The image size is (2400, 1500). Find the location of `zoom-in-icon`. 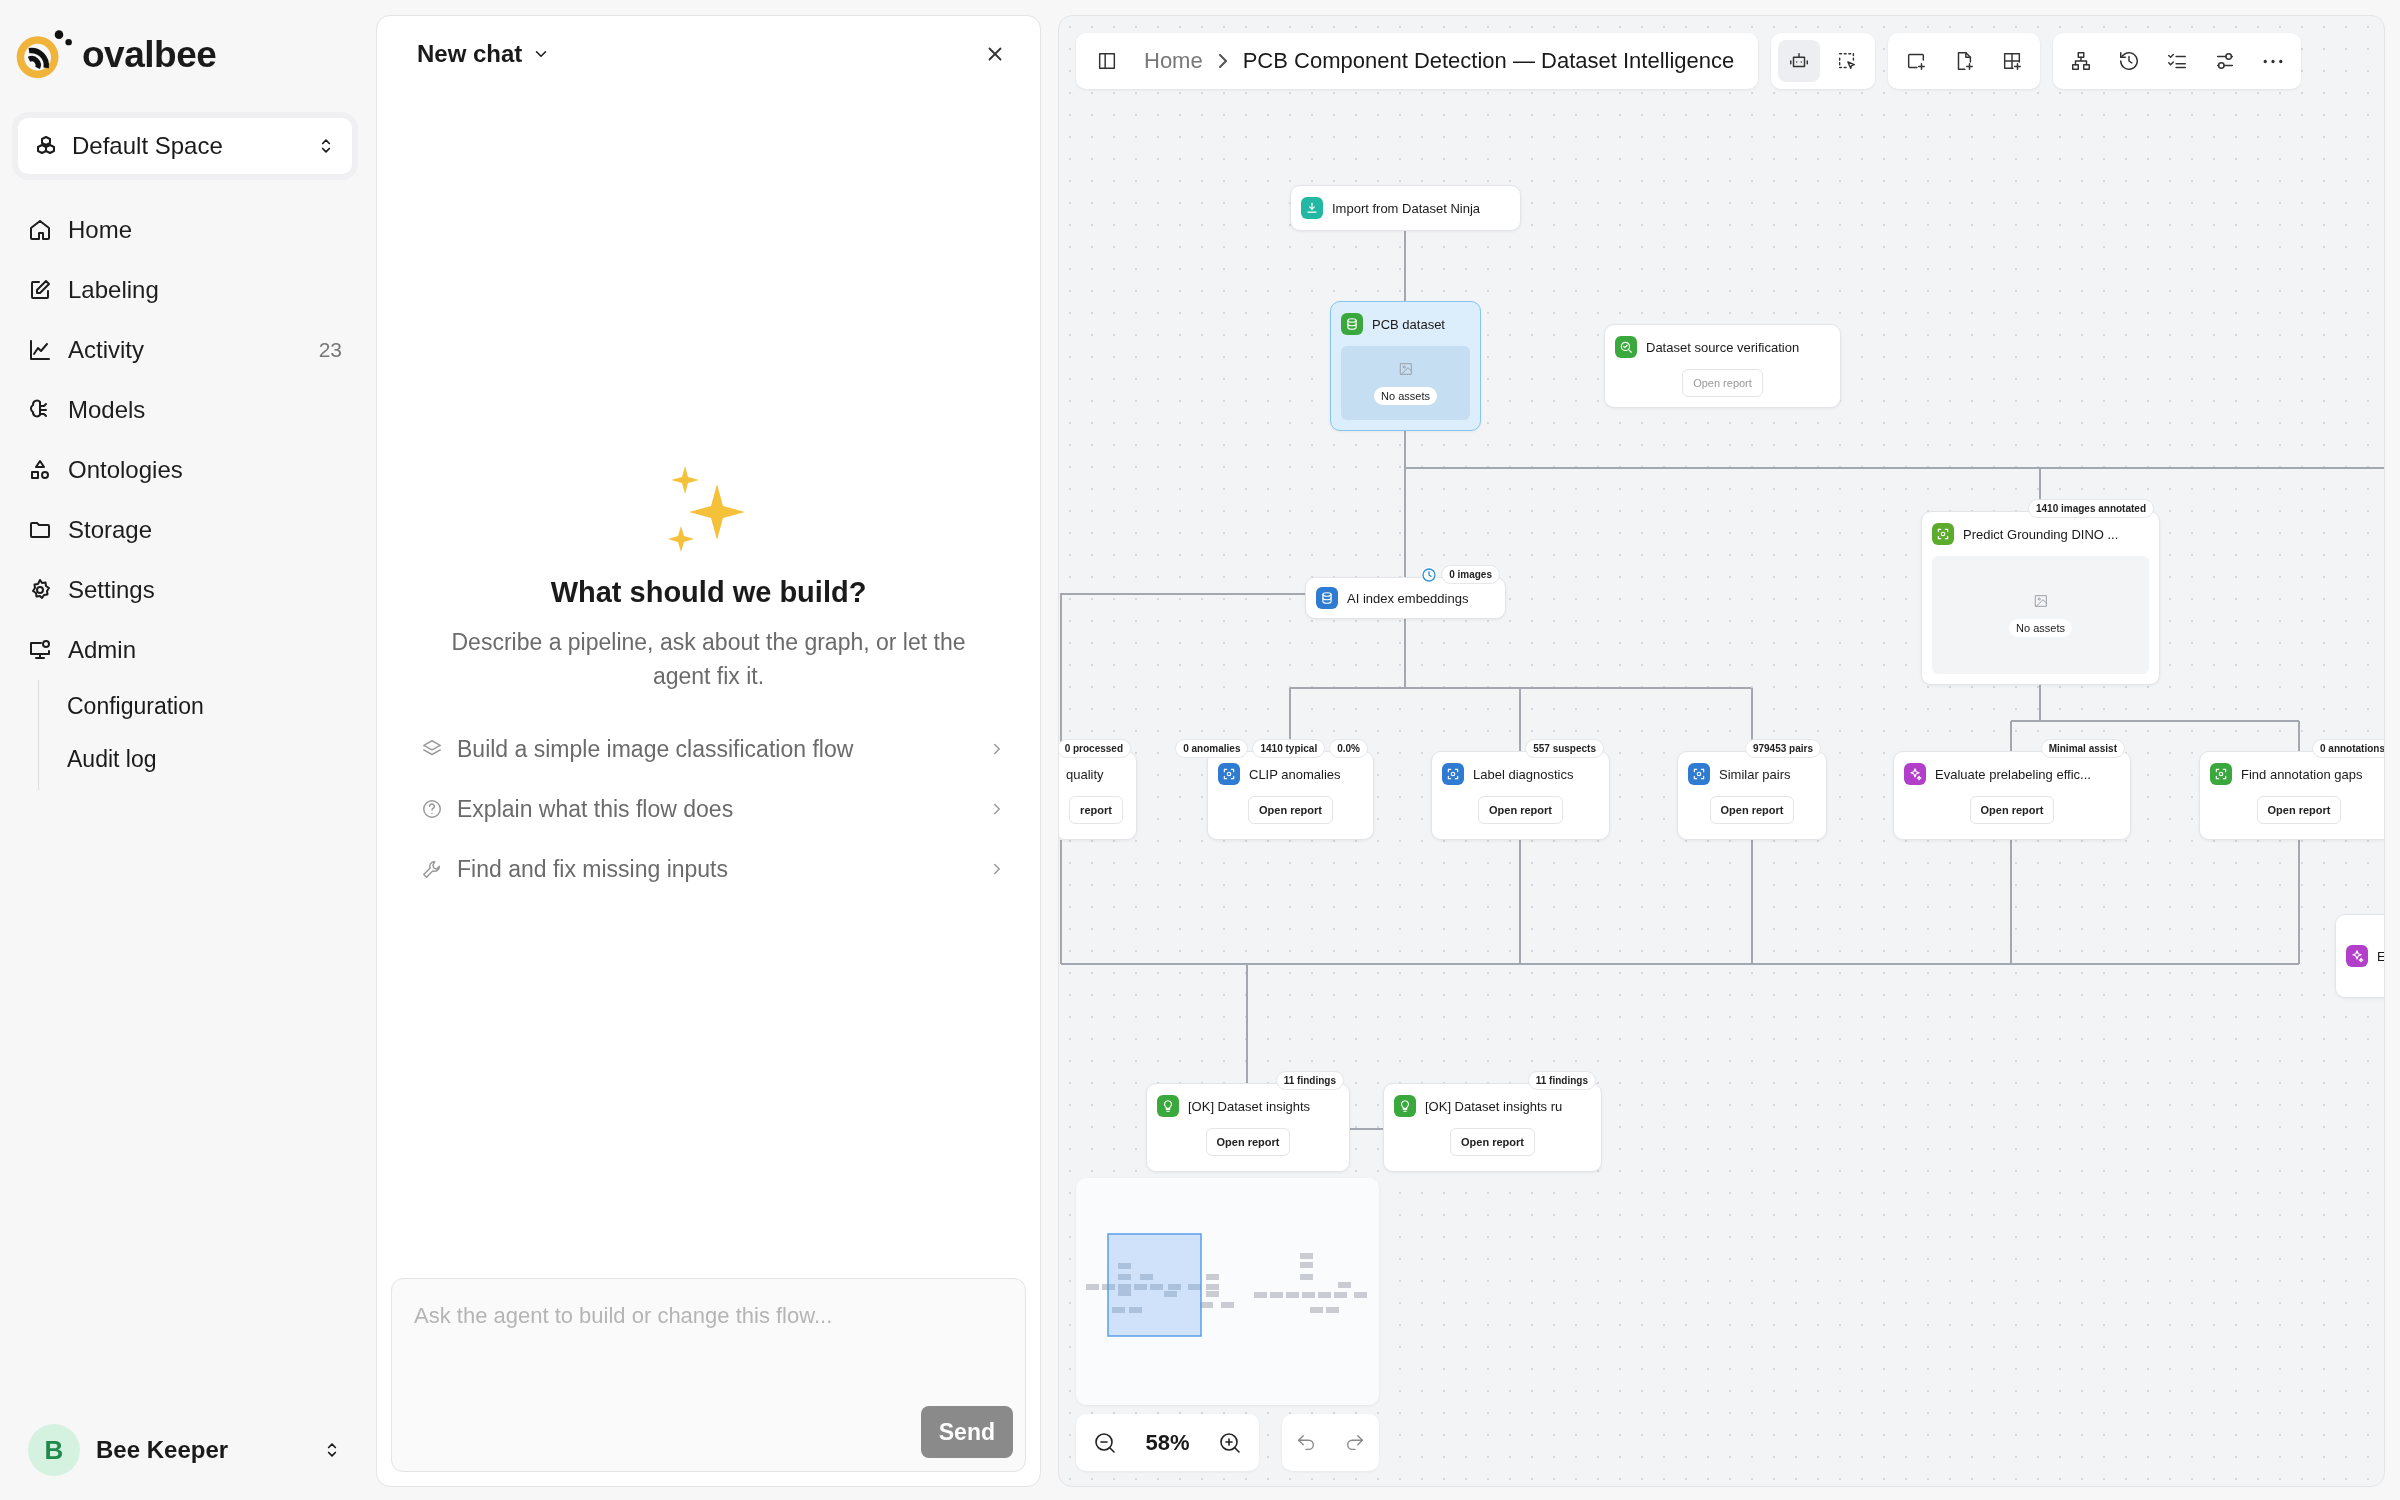

zoom-in-icon is located at coordinates (1230, 1442).